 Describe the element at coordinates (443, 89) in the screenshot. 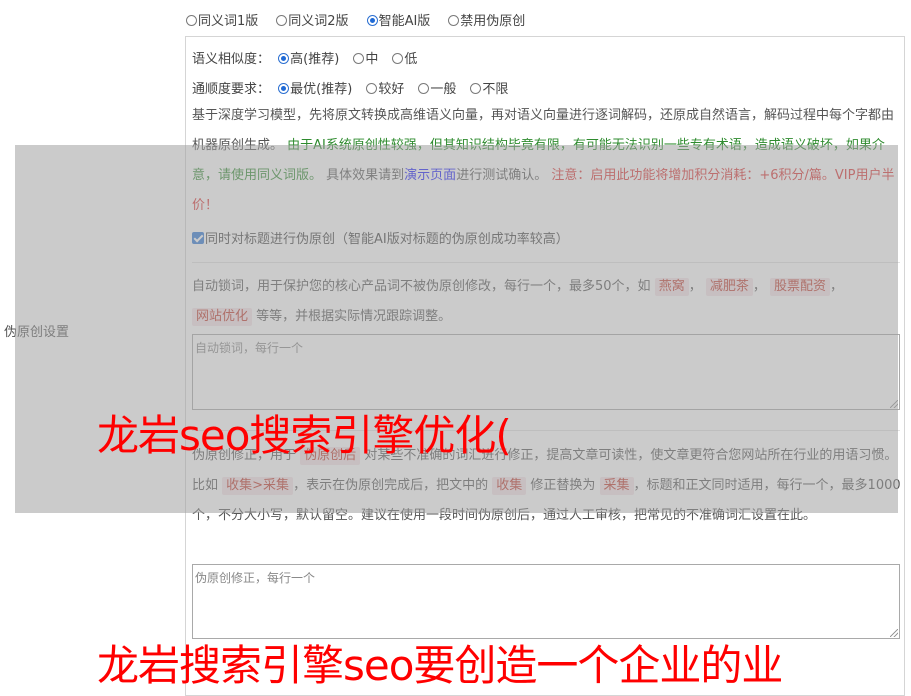

I see `fluency-option-label: 一般` at that location.